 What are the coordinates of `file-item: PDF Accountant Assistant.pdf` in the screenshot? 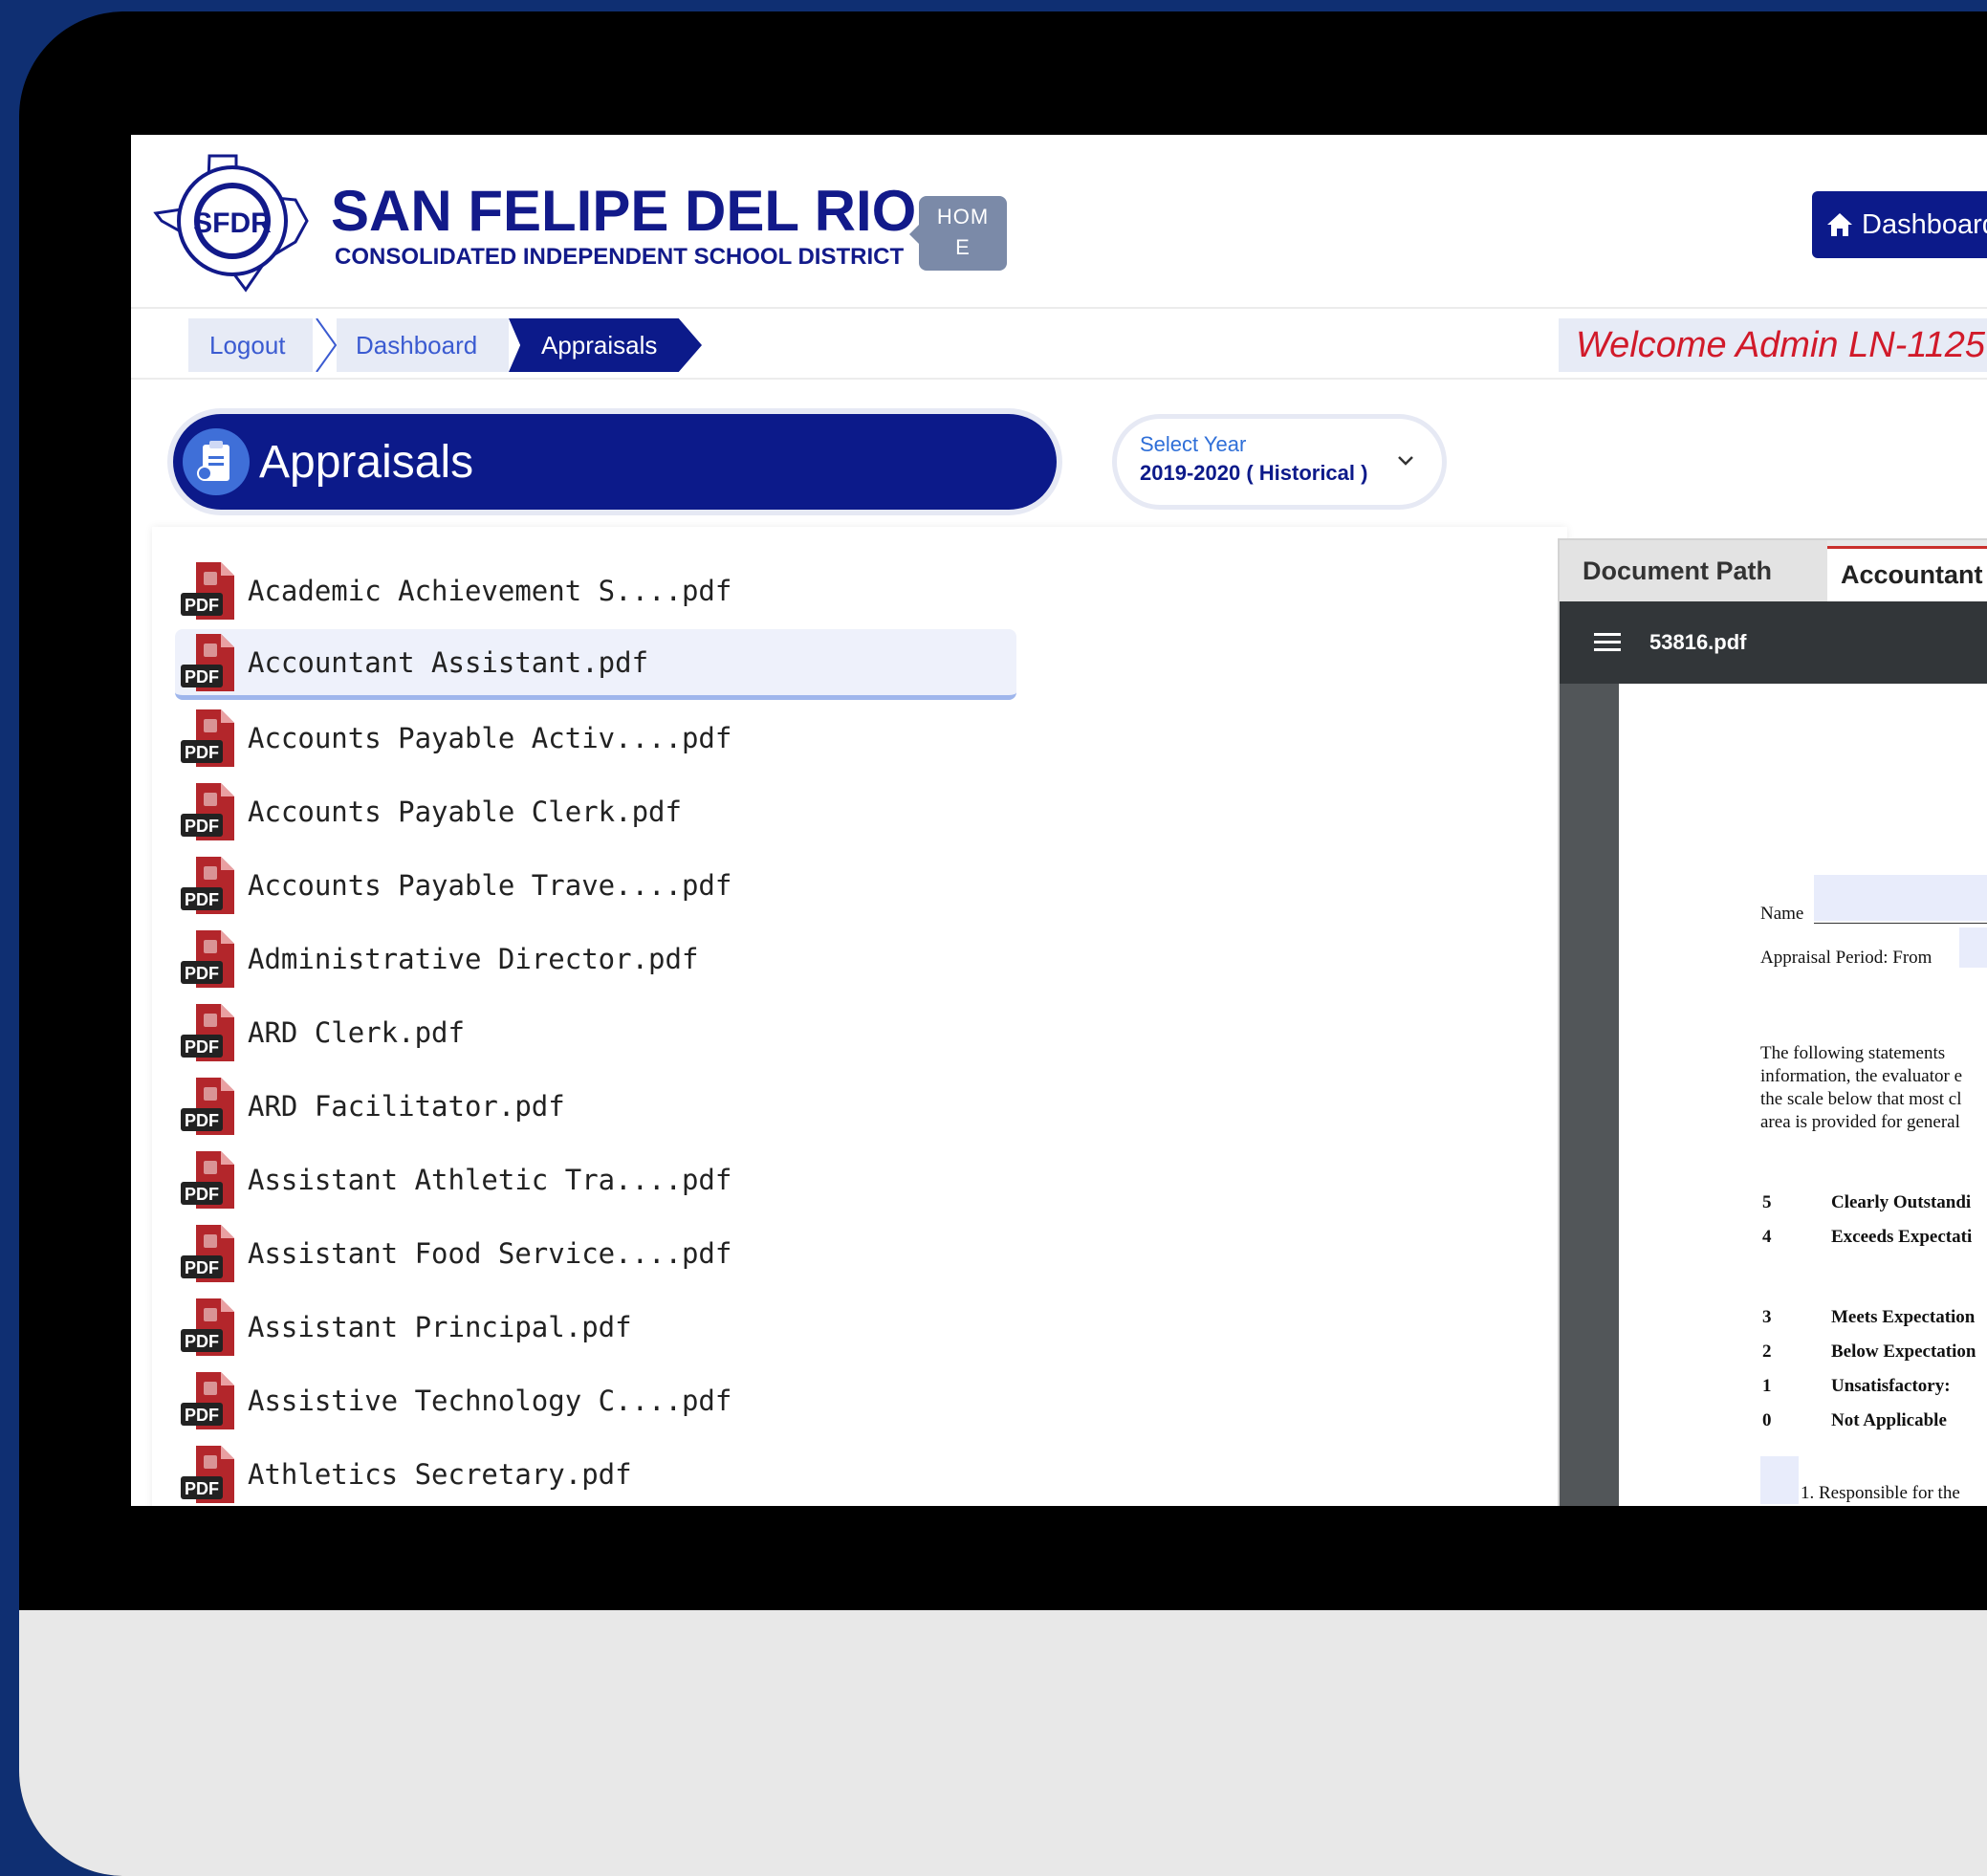 It's located at (595, 664).